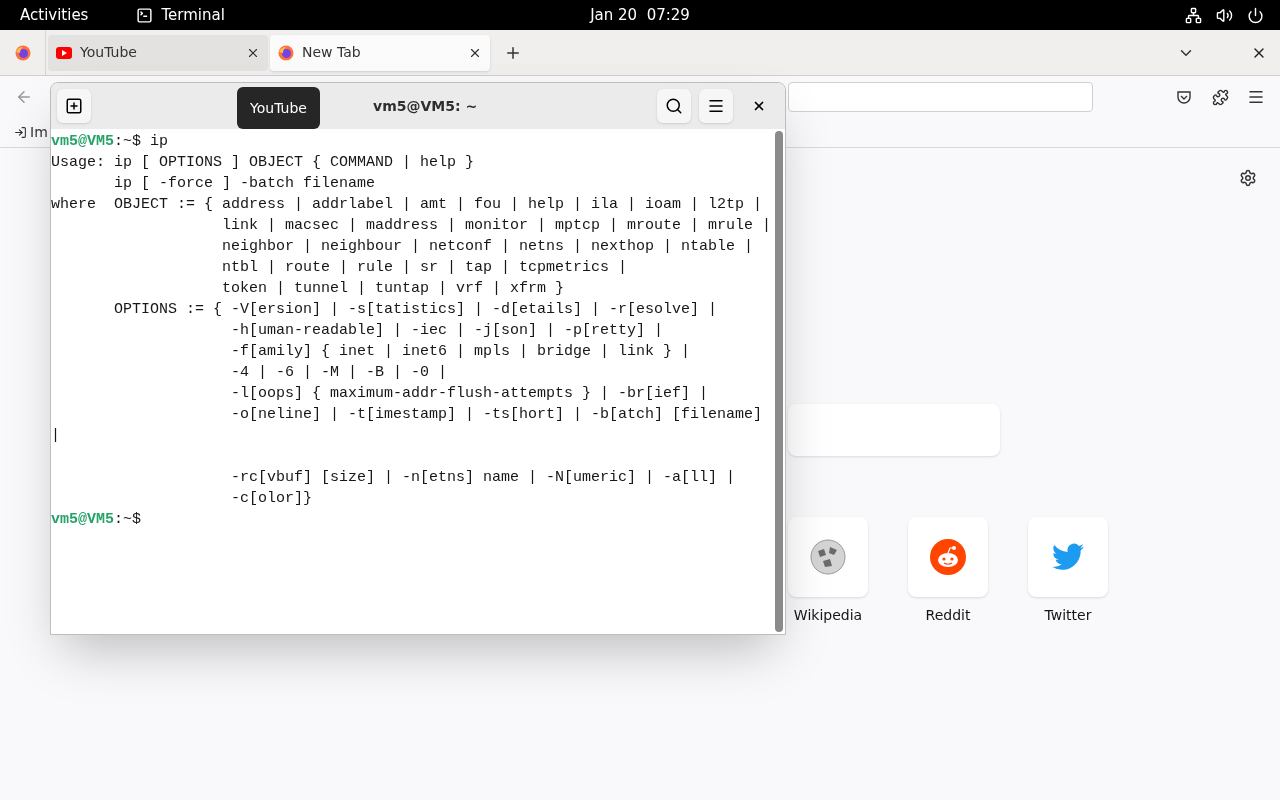  What do you see at coordinates (1184, 97) in the screenshot?
I see `pocket-icon` at bounding box center [1184, 97].